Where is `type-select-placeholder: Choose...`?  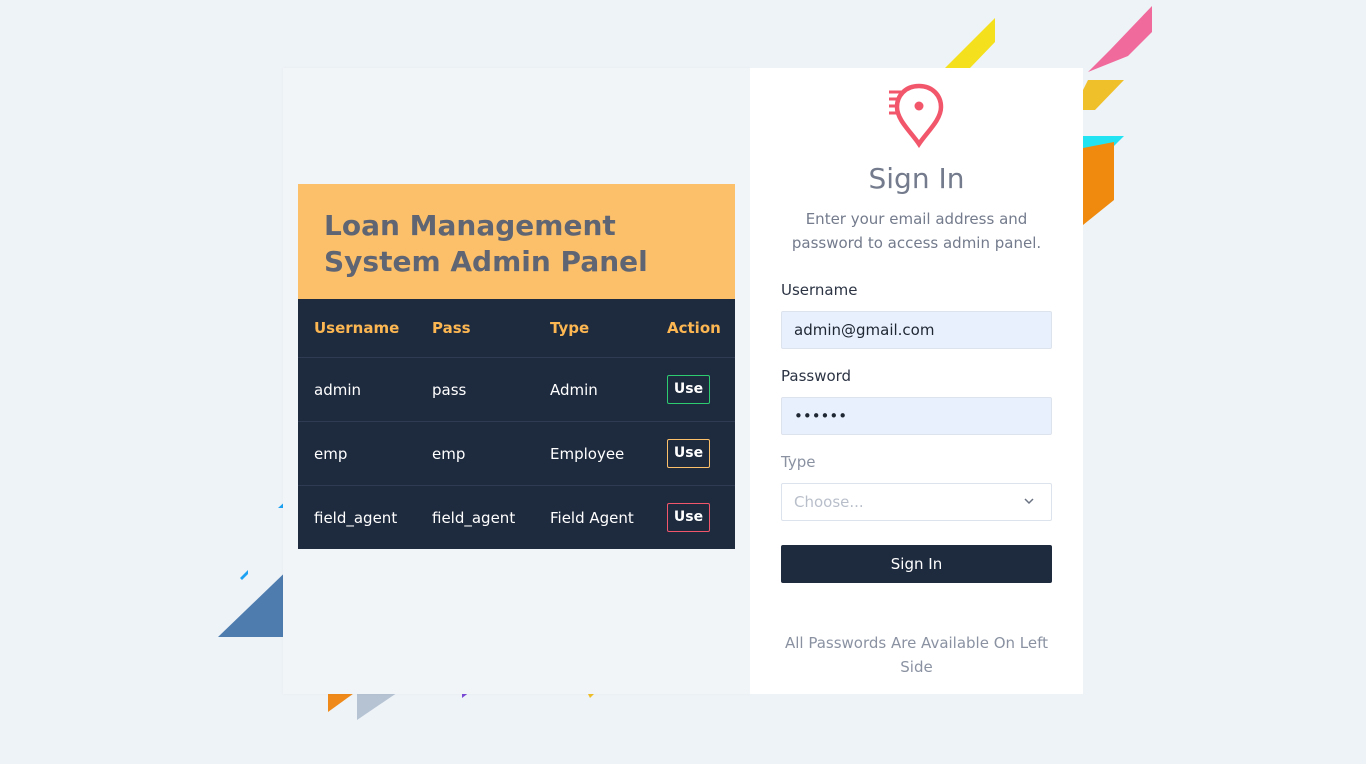 type-select-placeholder: Choose... is located at coordinates (829, 502).